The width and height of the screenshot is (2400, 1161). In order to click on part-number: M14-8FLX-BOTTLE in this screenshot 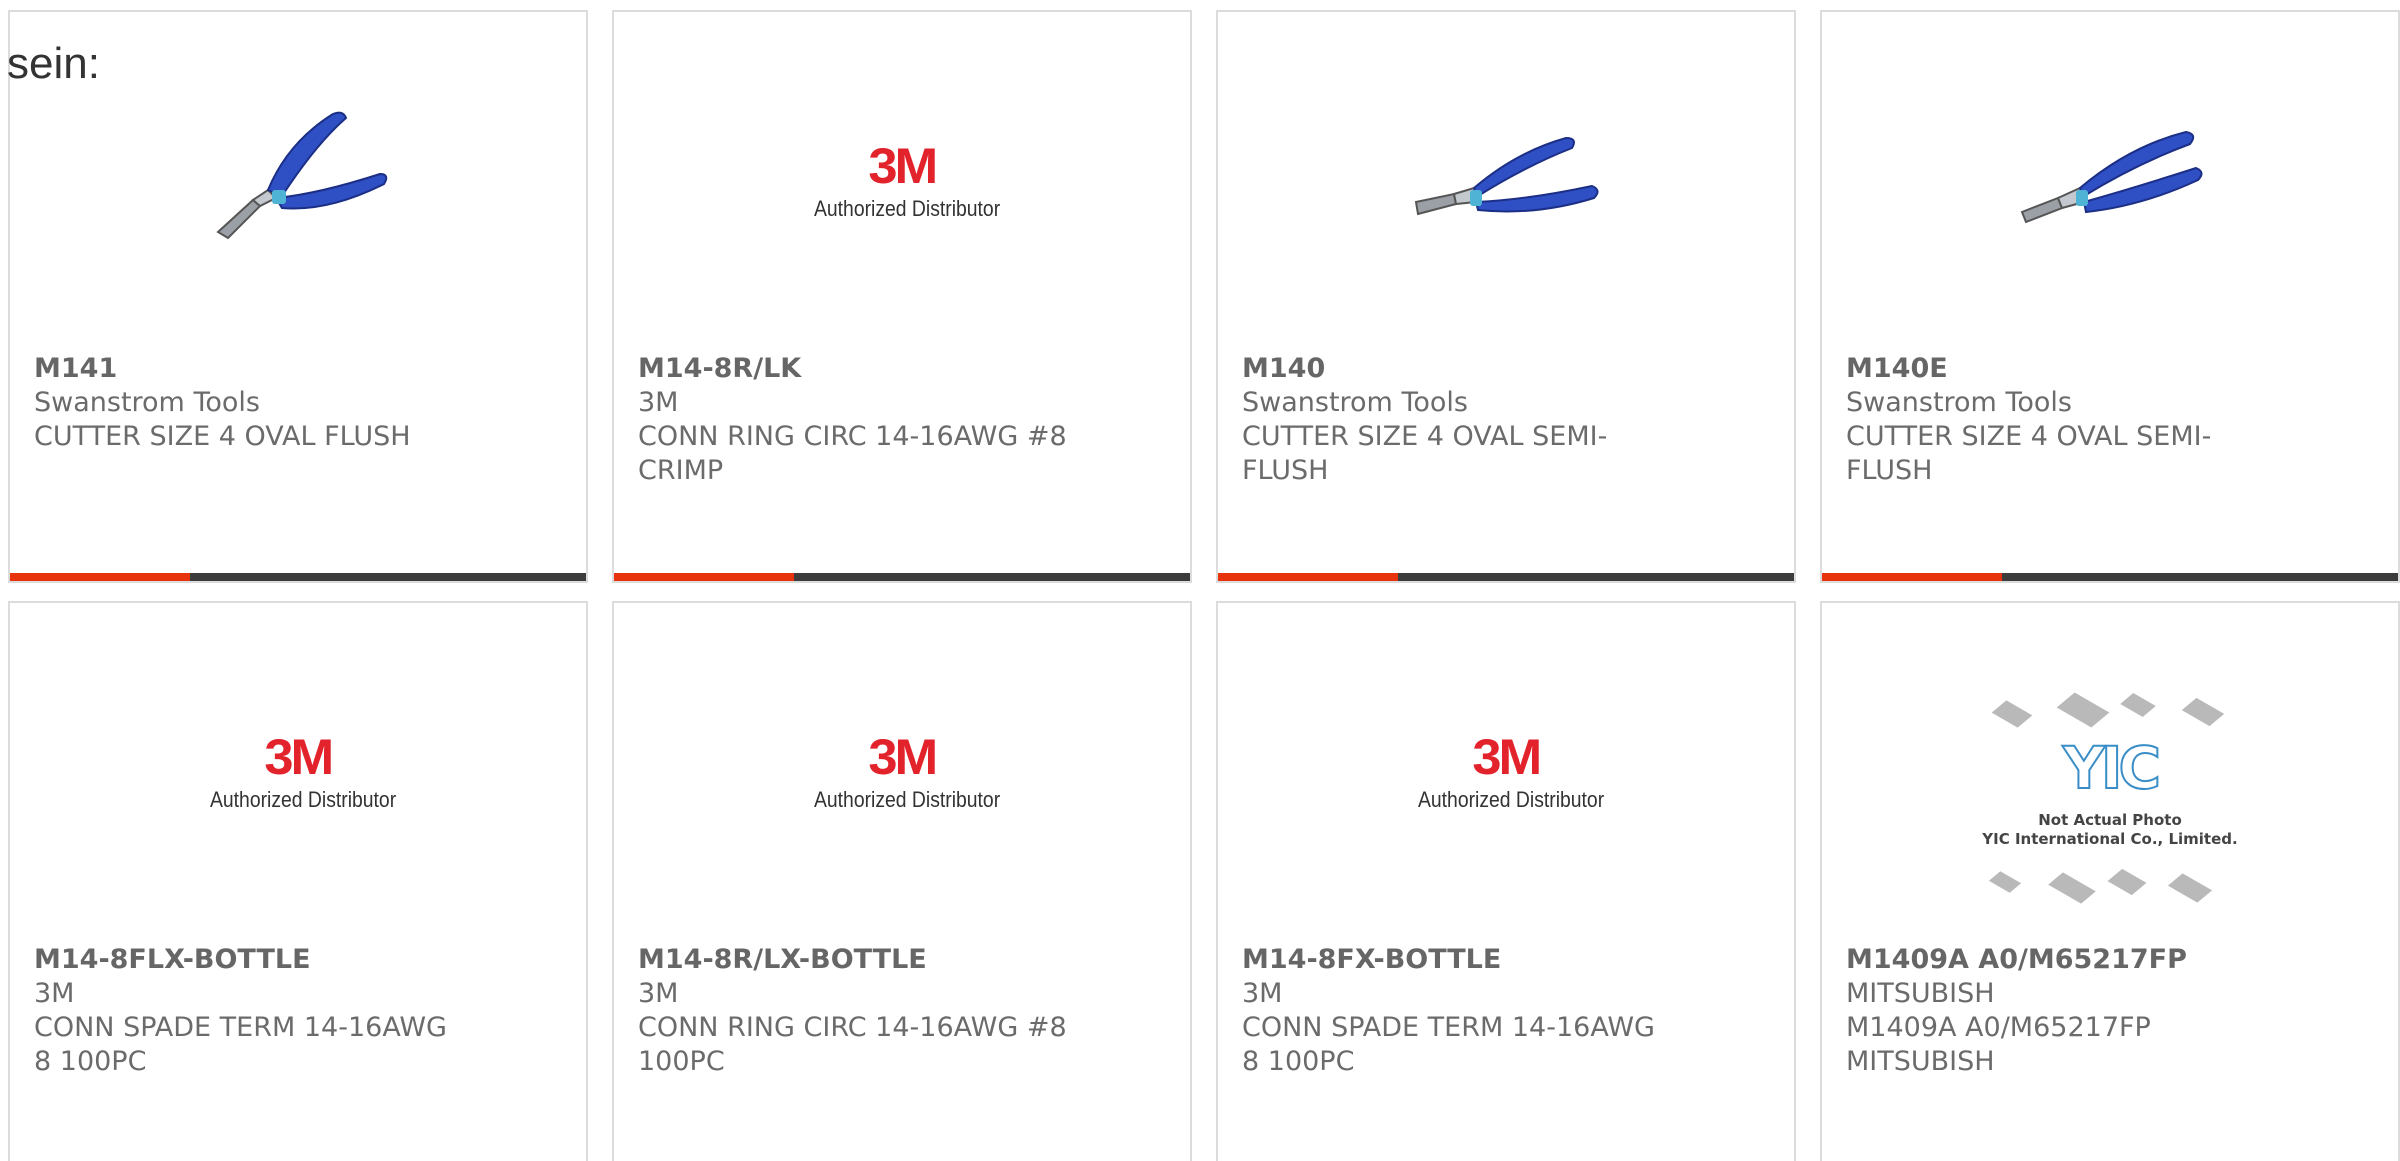, I will do `click(298, 960)`.